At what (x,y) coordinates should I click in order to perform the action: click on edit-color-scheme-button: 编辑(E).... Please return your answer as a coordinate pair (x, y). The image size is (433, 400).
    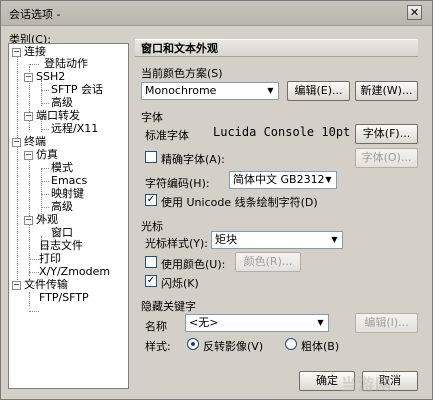
    Looking at the image, I should click on (318, 91).